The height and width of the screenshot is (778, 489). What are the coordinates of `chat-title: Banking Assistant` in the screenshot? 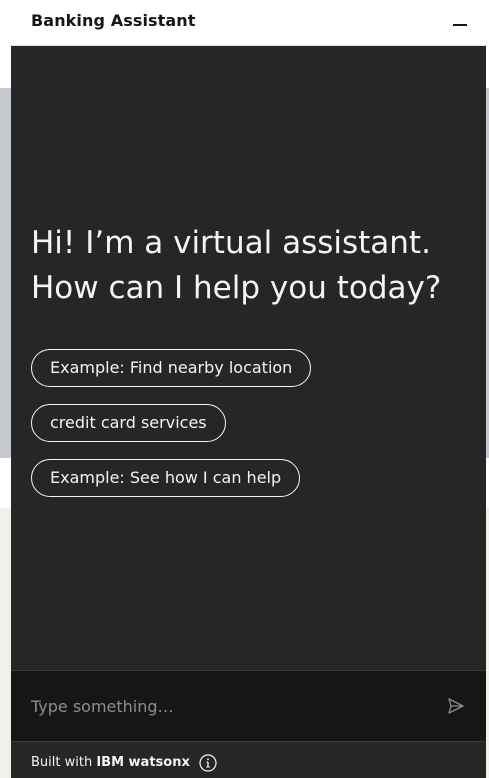 It's located at (113, 20).